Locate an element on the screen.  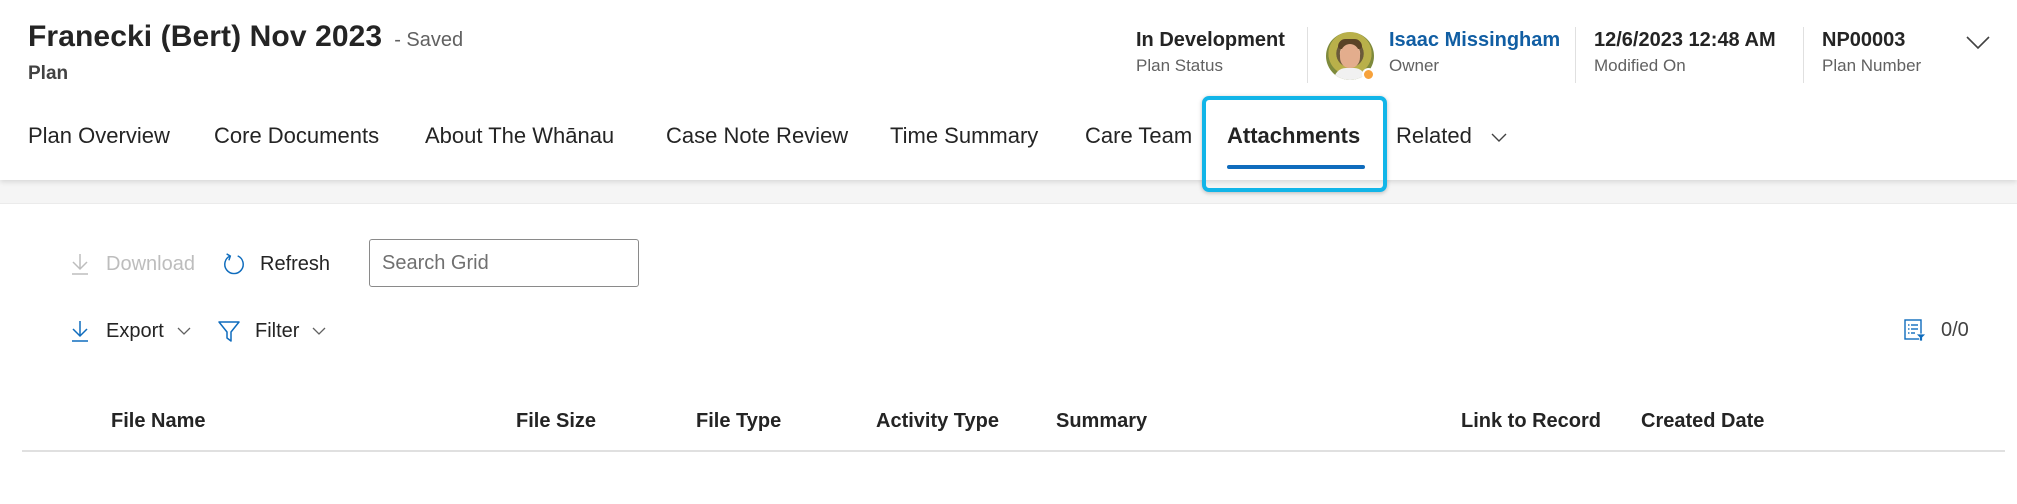
tab-related: Related is located at coordinates (1452, 136).